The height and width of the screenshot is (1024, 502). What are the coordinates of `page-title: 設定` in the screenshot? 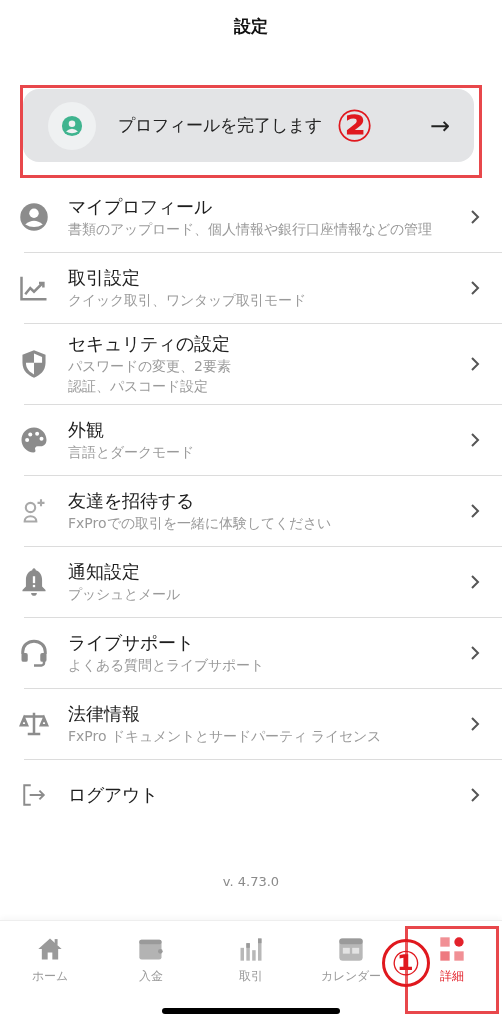 It's located at (251, 27).